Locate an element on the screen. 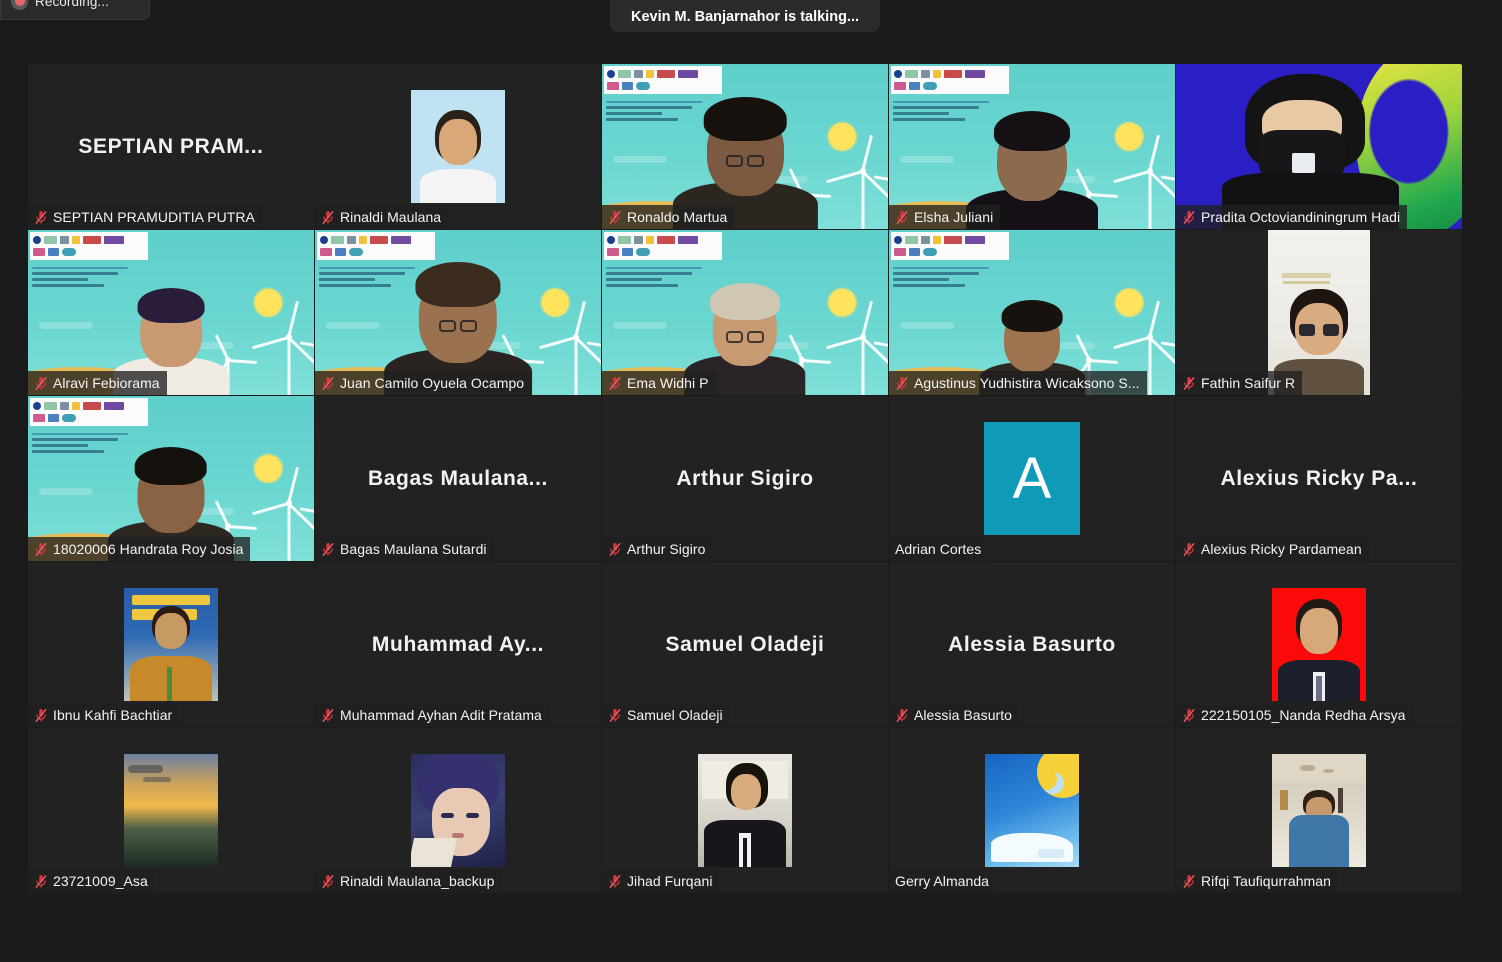 The image size is (1502, 962). participant-name-label: Gerry Almanda is located at coordinates (942, 881).